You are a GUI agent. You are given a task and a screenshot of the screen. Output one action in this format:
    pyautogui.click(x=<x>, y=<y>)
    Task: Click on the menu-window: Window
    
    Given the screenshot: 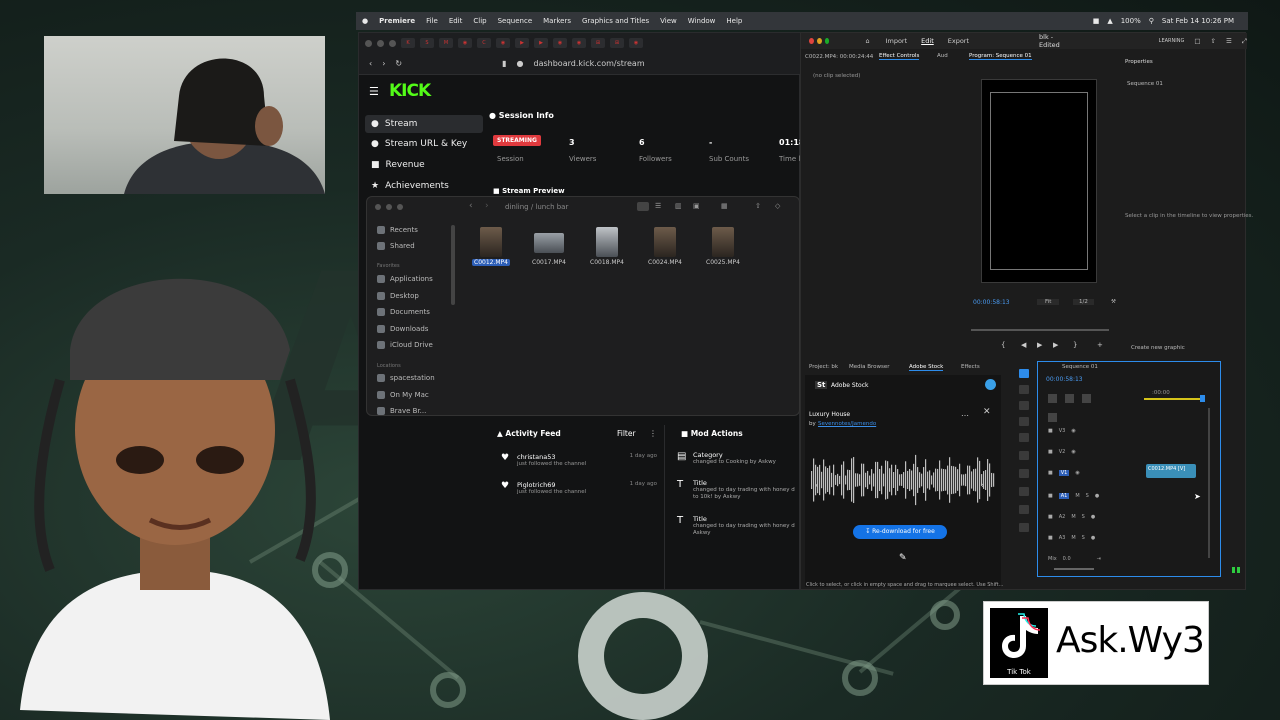 What is the action you would take?
    pyautogui.click(x=702, y=21)
    